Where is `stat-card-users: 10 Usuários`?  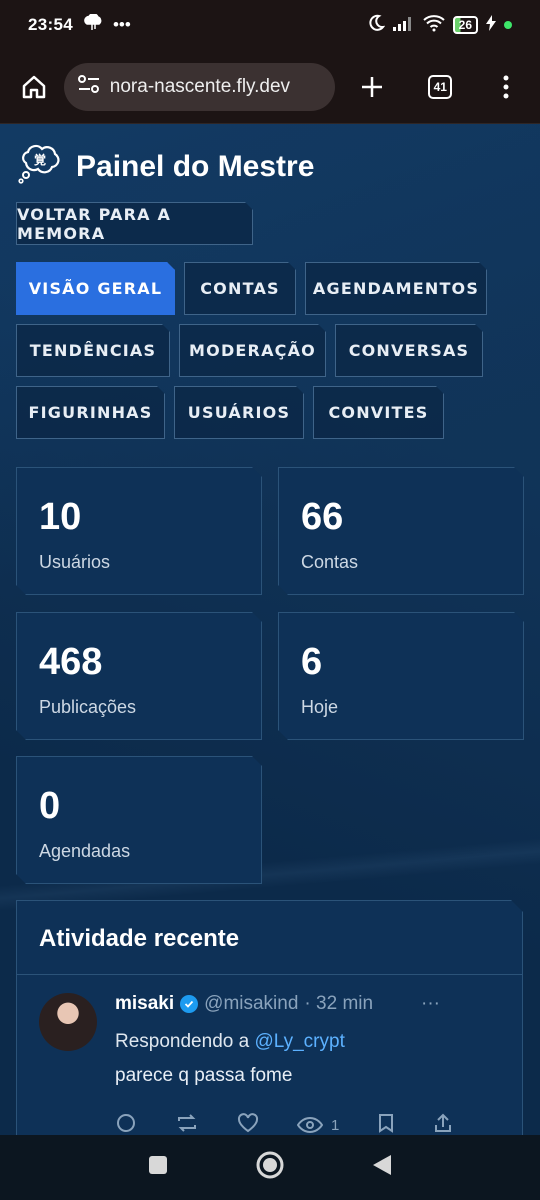
stat-card-users: 10 Usuários is located at coordinates (139, 531).